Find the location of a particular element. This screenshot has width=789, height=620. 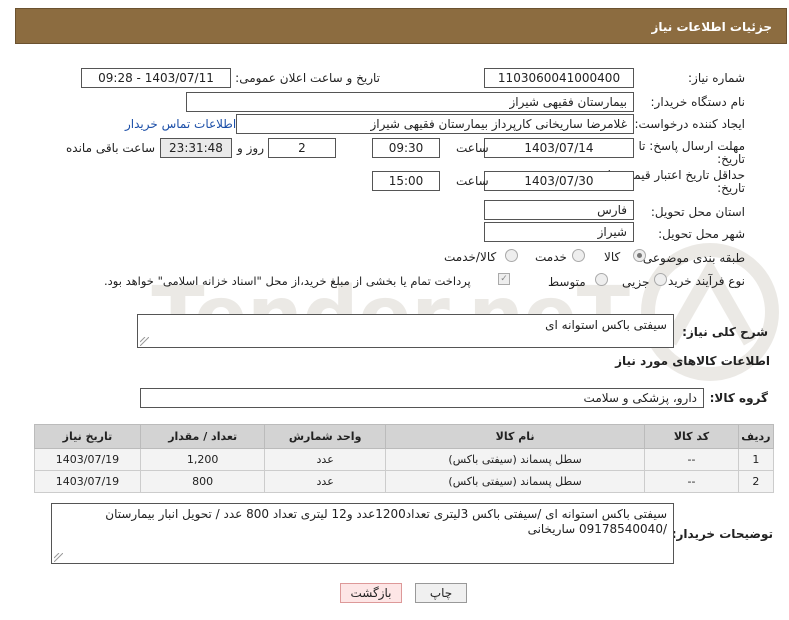

validity-hour-label: ساعت is located at coordinates (472, 181).